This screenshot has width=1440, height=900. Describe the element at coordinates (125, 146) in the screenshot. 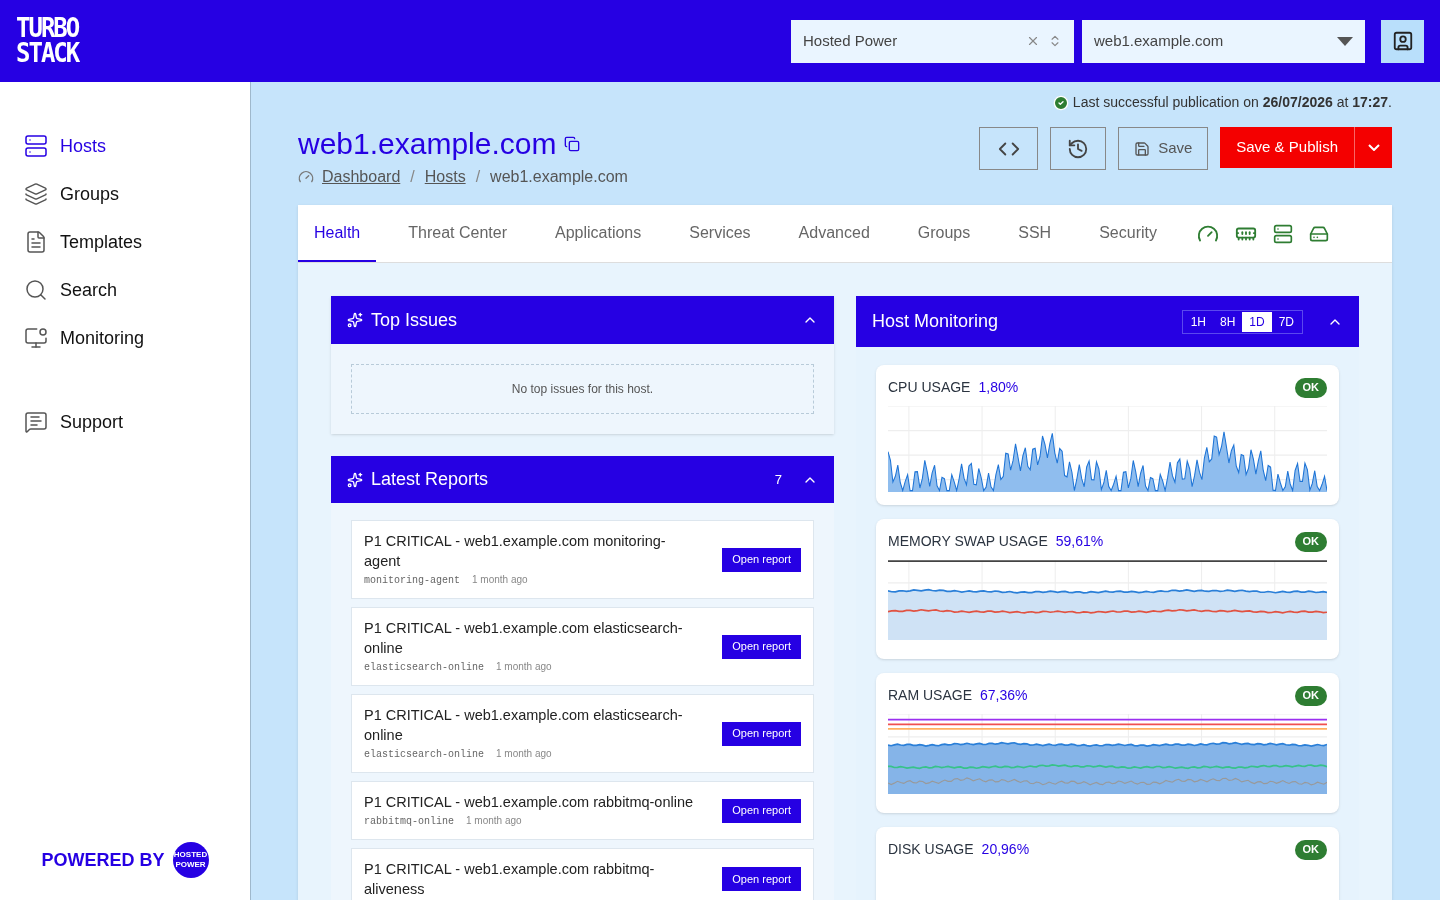

I see `nav-item: Hosts` at that location.